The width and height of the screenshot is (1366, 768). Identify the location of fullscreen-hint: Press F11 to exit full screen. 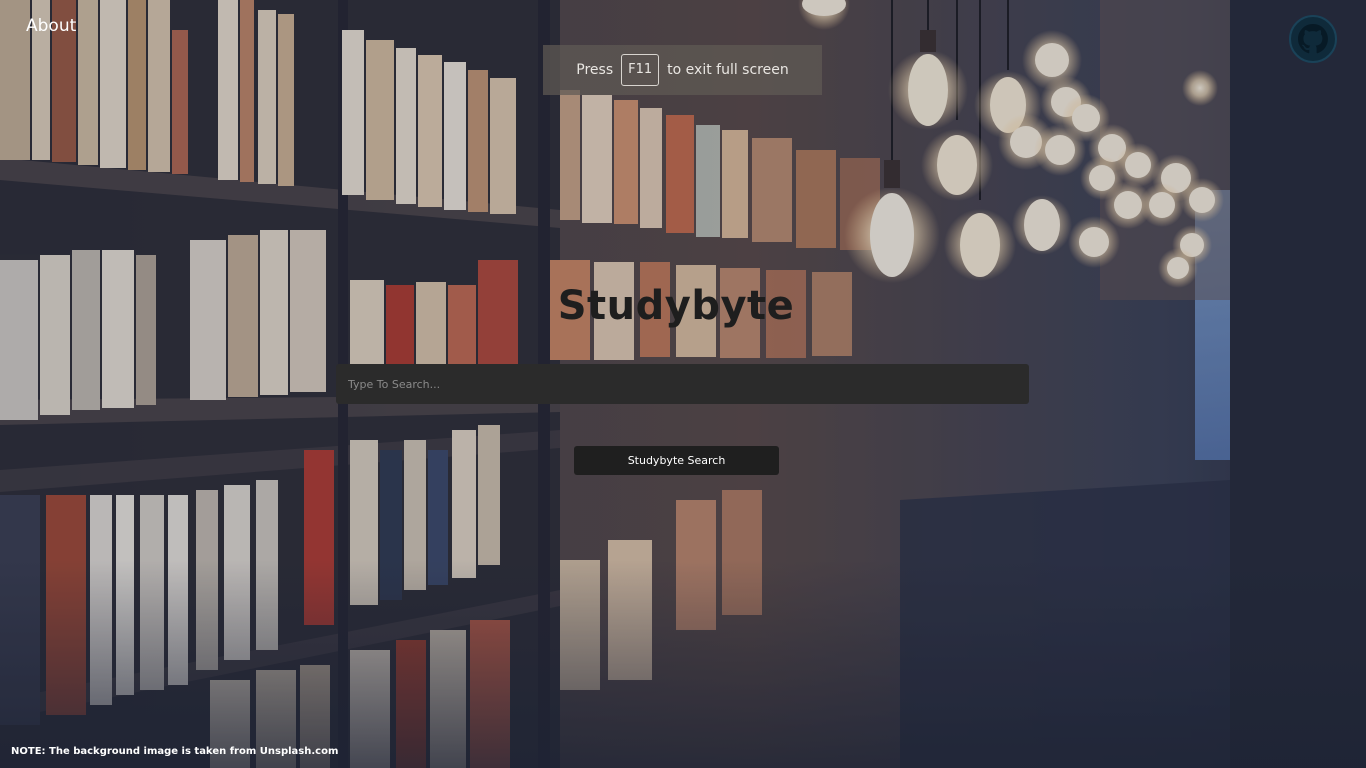
(682, 70).